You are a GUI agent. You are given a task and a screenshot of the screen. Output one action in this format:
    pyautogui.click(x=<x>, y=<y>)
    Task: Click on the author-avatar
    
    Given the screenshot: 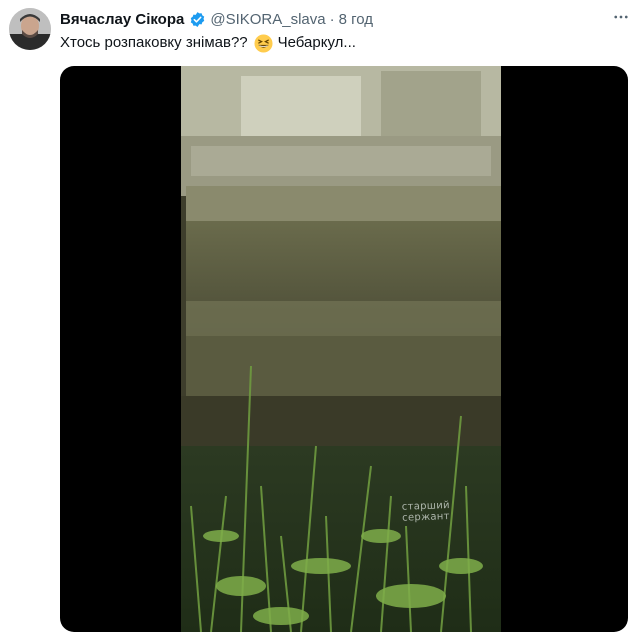 What is the action you would take?
    pyautogui.click(x=30, y=29)
    